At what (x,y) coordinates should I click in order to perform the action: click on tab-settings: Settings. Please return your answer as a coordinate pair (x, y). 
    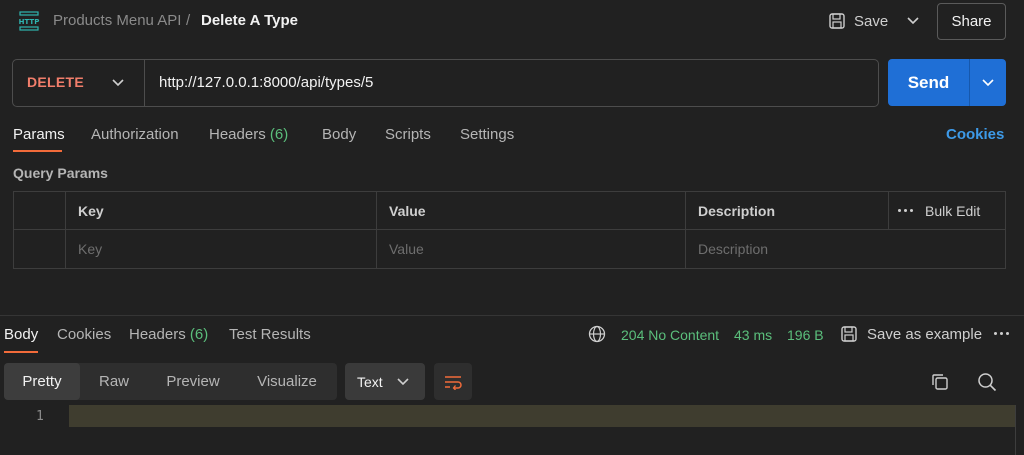
    Looking at the image, I should click on (487, 134).